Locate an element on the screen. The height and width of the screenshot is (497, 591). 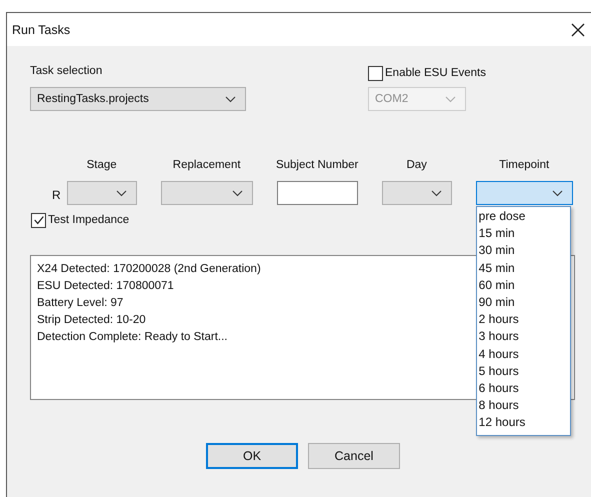
list-item: 15 min is located at coordinates (524, 233).